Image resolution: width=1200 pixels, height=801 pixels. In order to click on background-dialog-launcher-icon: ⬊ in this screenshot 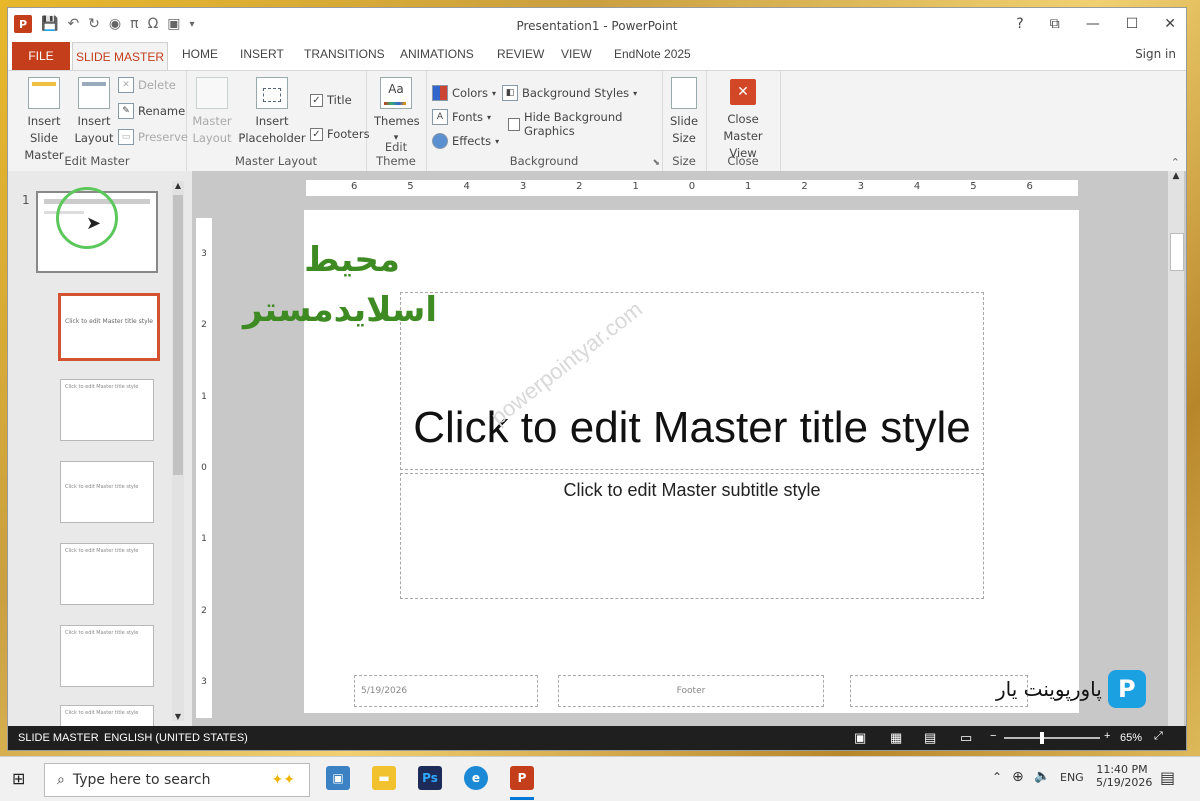, I will do `click(656, 163)`.